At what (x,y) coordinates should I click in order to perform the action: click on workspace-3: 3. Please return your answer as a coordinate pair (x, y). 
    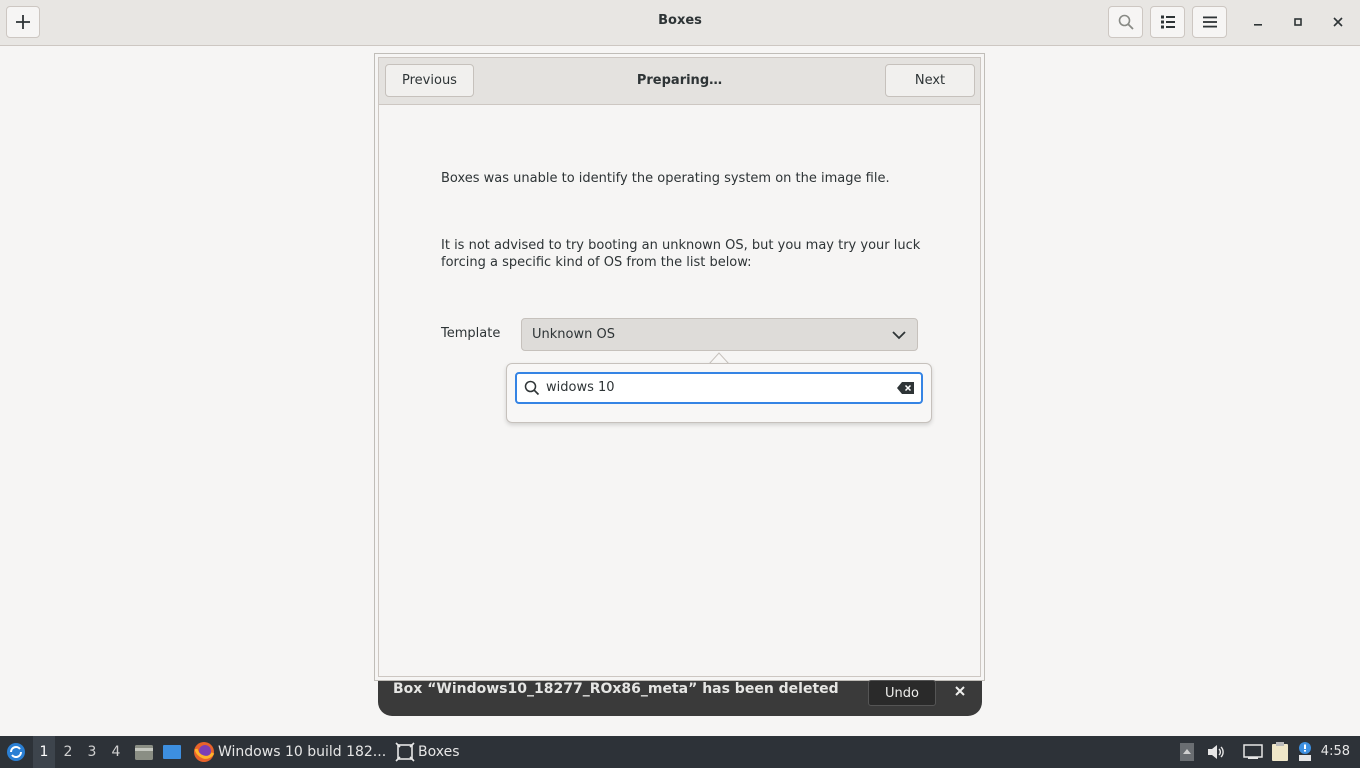
    Looking at the image, I should click on (92, 752).